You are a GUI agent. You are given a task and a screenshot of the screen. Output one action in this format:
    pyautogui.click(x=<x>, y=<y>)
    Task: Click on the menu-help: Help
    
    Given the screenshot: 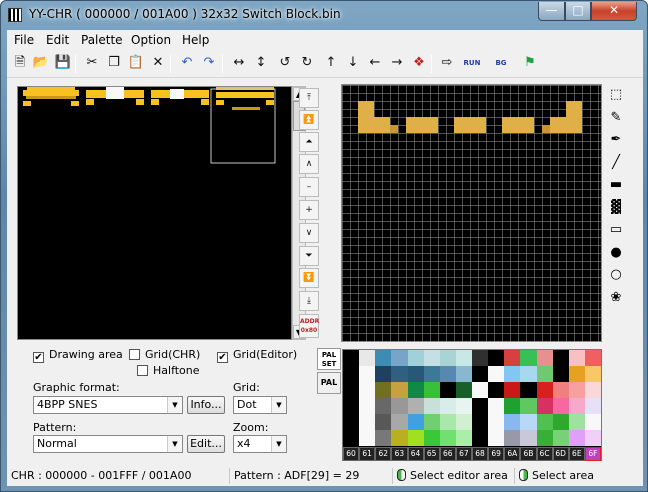 What is the action you would take?
    pyautogui.click(x=195, y=40)
    